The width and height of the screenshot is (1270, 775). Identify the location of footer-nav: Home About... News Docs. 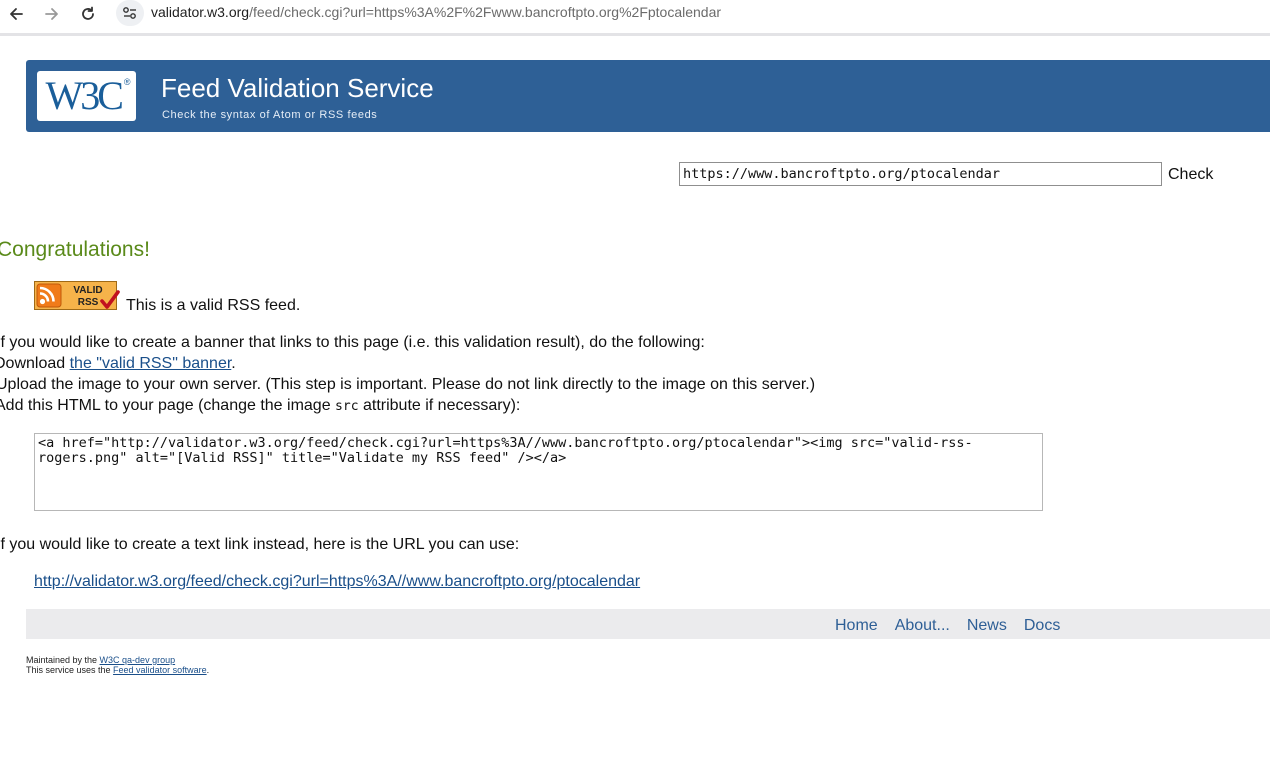
(956, 626).